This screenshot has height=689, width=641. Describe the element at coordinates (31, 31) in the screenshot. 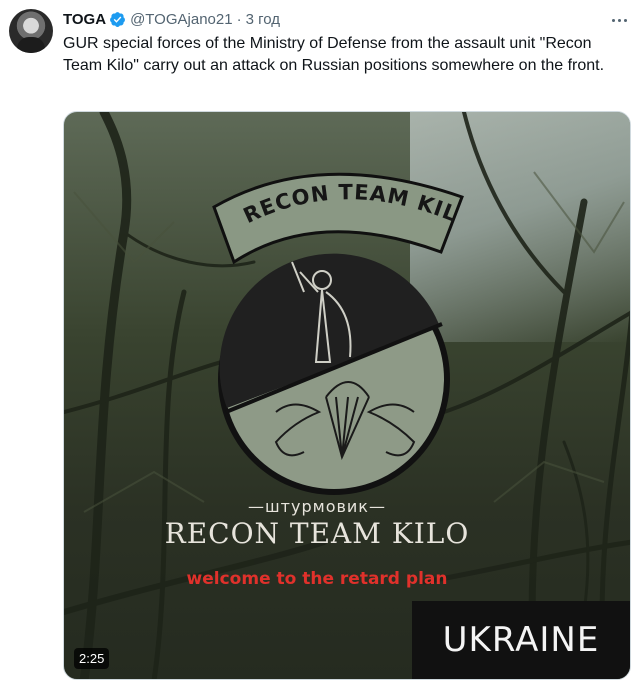

I see `avatar` at that location.